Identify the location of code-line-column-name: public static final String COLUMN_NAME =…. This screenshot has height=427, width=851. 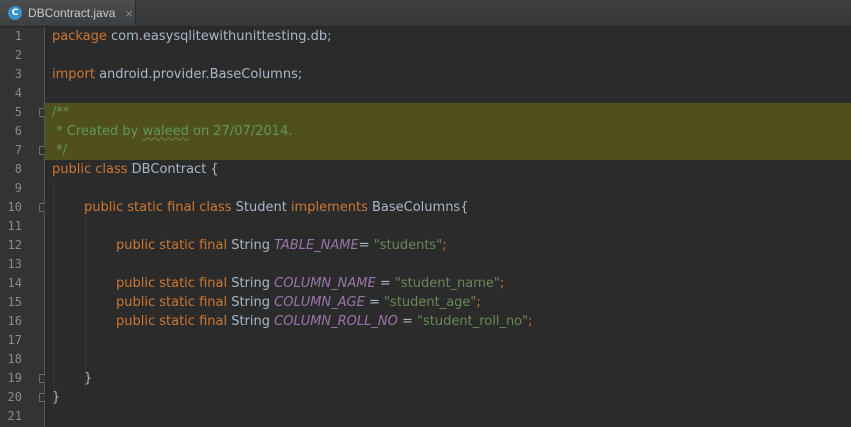
(448, 283).